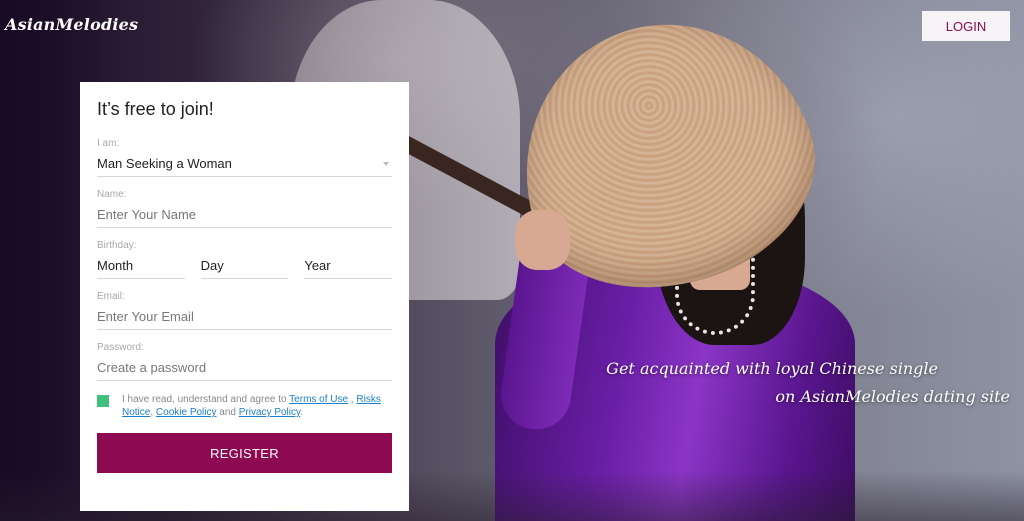  Describe the element at coordinates (117, 245) in the screenshot. I see `birthday-label: Birthday:` at that location.